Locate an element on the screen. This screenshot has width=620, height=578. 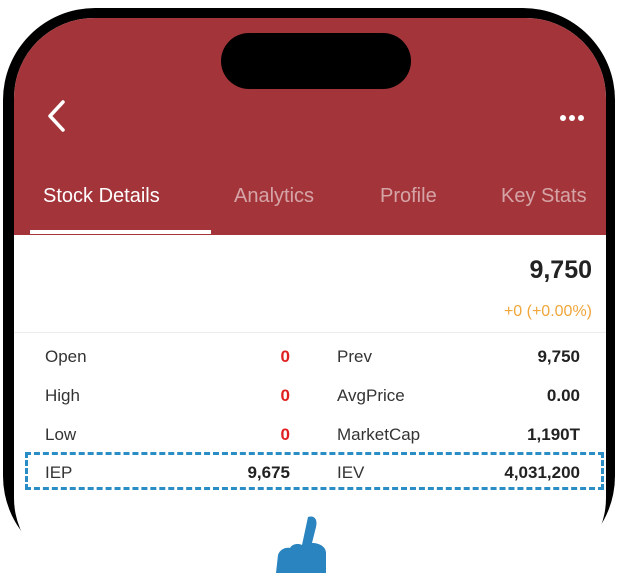
tab-profile: Profile is located at coordinates (408, 205).